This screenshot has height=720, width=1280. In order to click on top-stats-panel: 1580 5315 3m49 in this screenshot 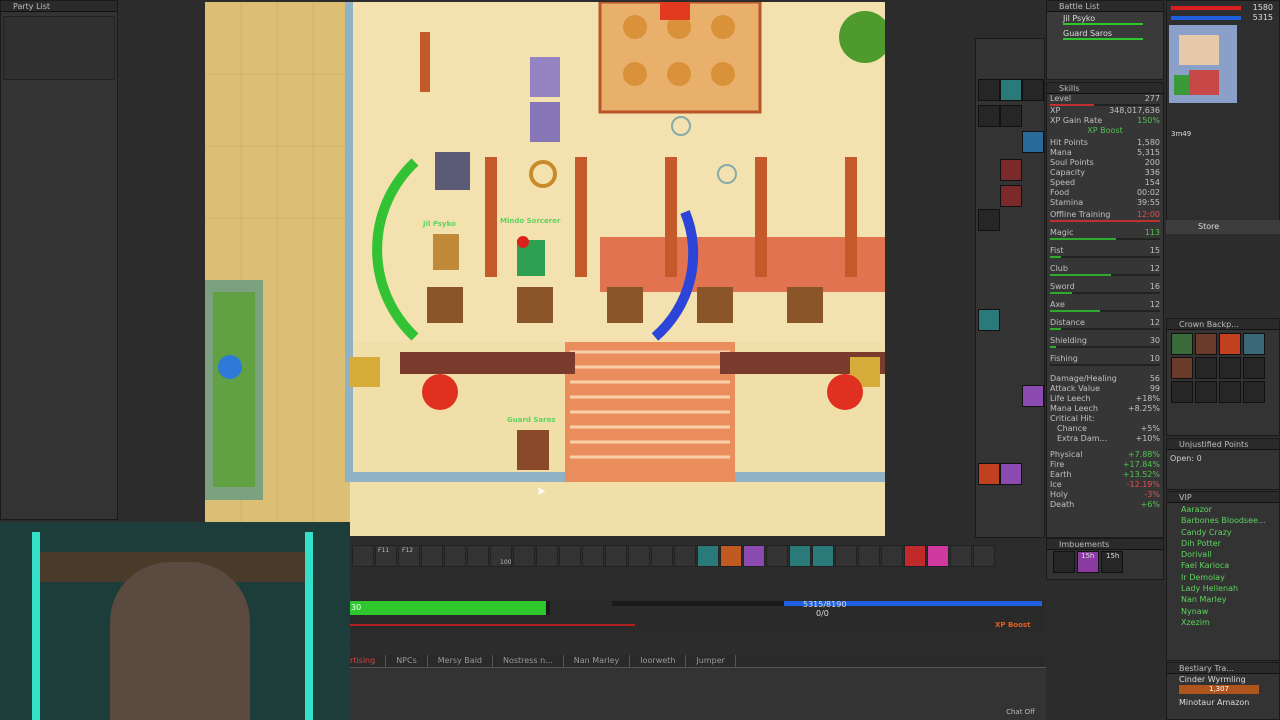, I will do `click(1223, 112)`.